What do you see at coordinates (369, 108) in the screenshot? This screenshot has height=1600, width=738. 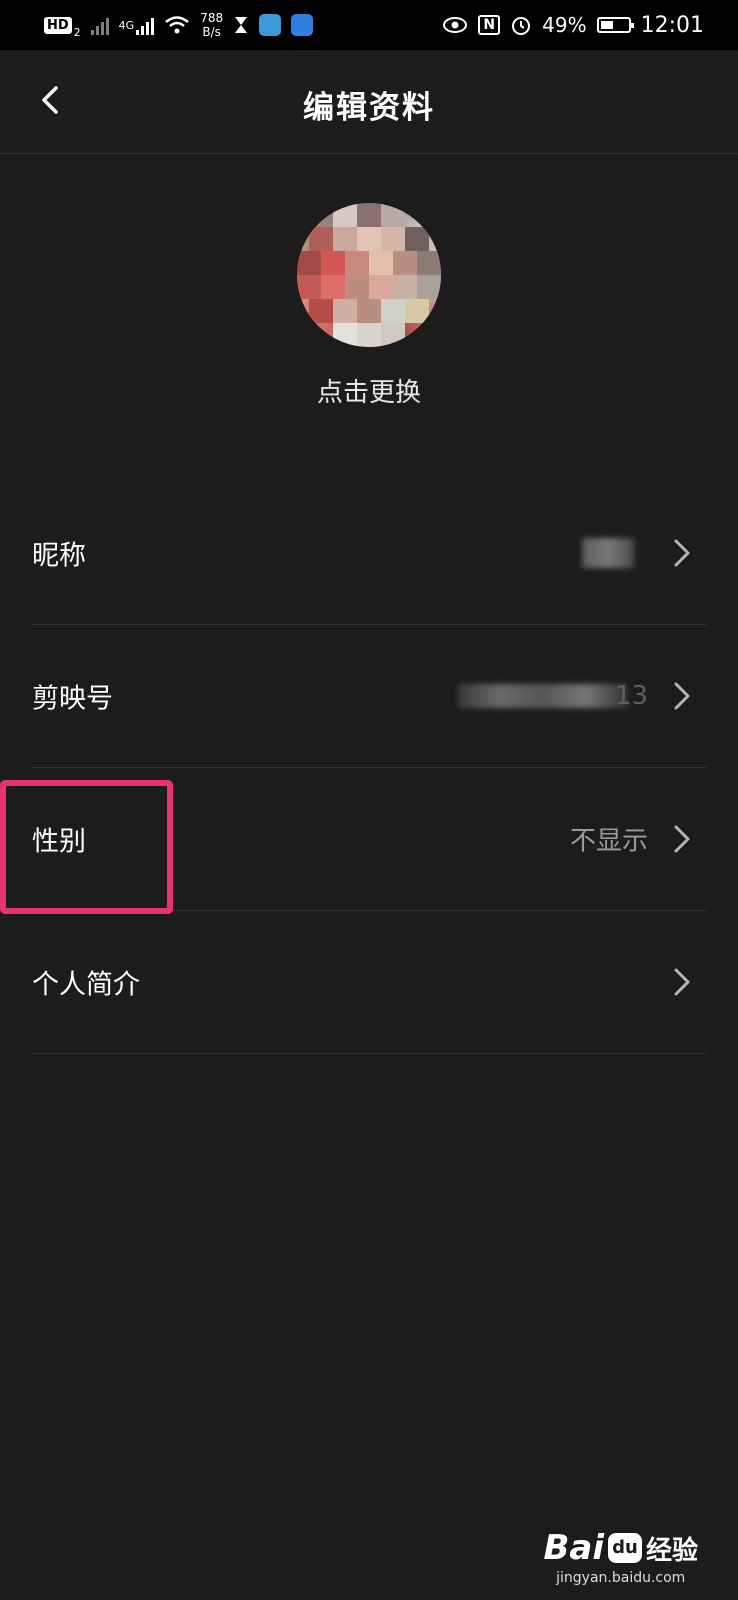 I see `page-title: 编辑资料` at bounding box center [369, 108].